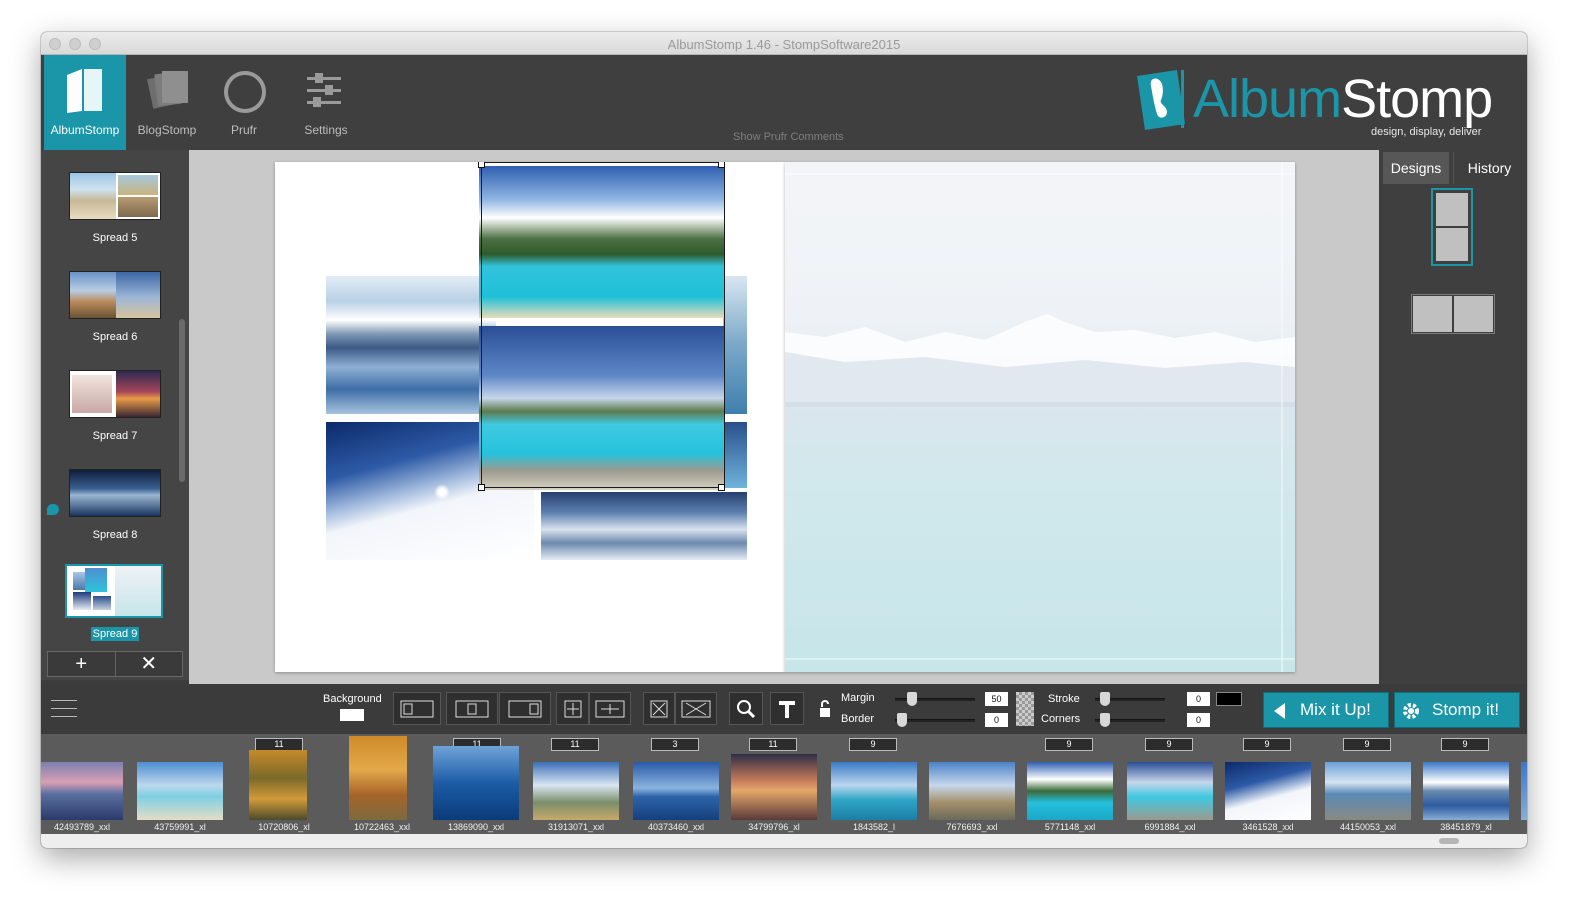  I want to click on tray-image: 9 5771148_xxl, so click(1073, 784).